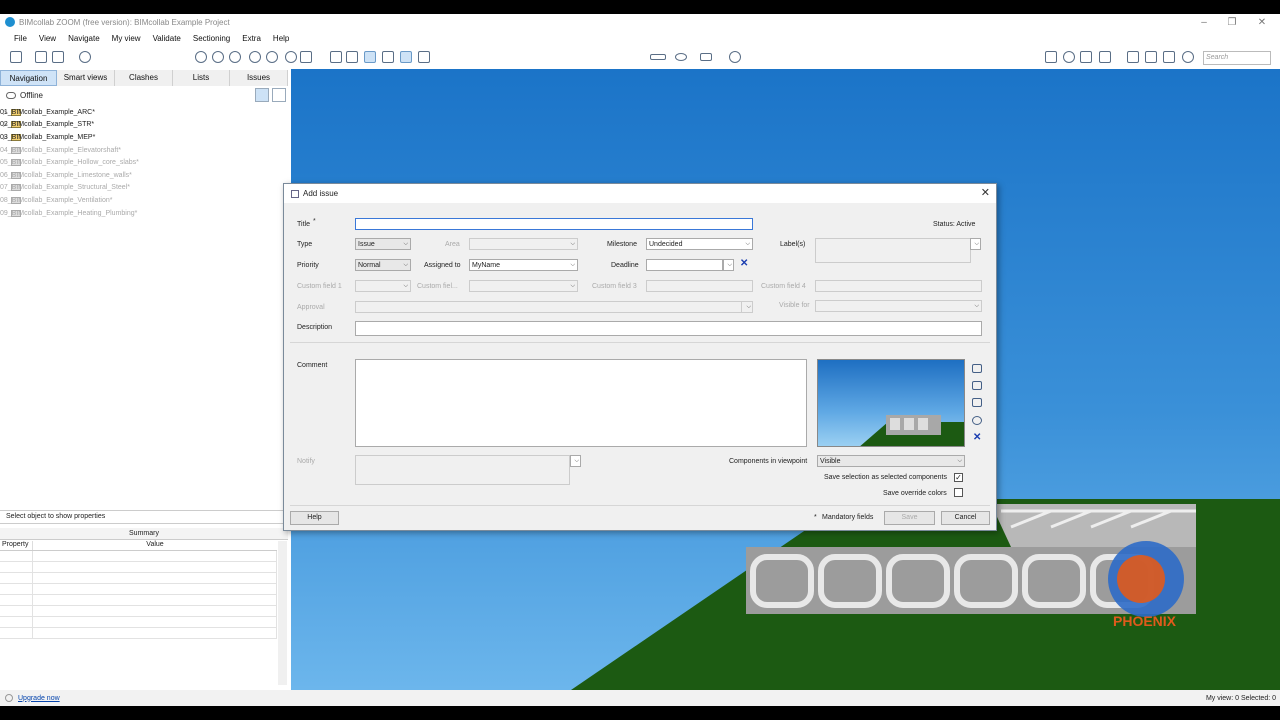 The width and height of the screenshot is (1280, 720). Describe the element at coordinates (291, 57) in the screenshot. I see `rotate-icon` at that location.